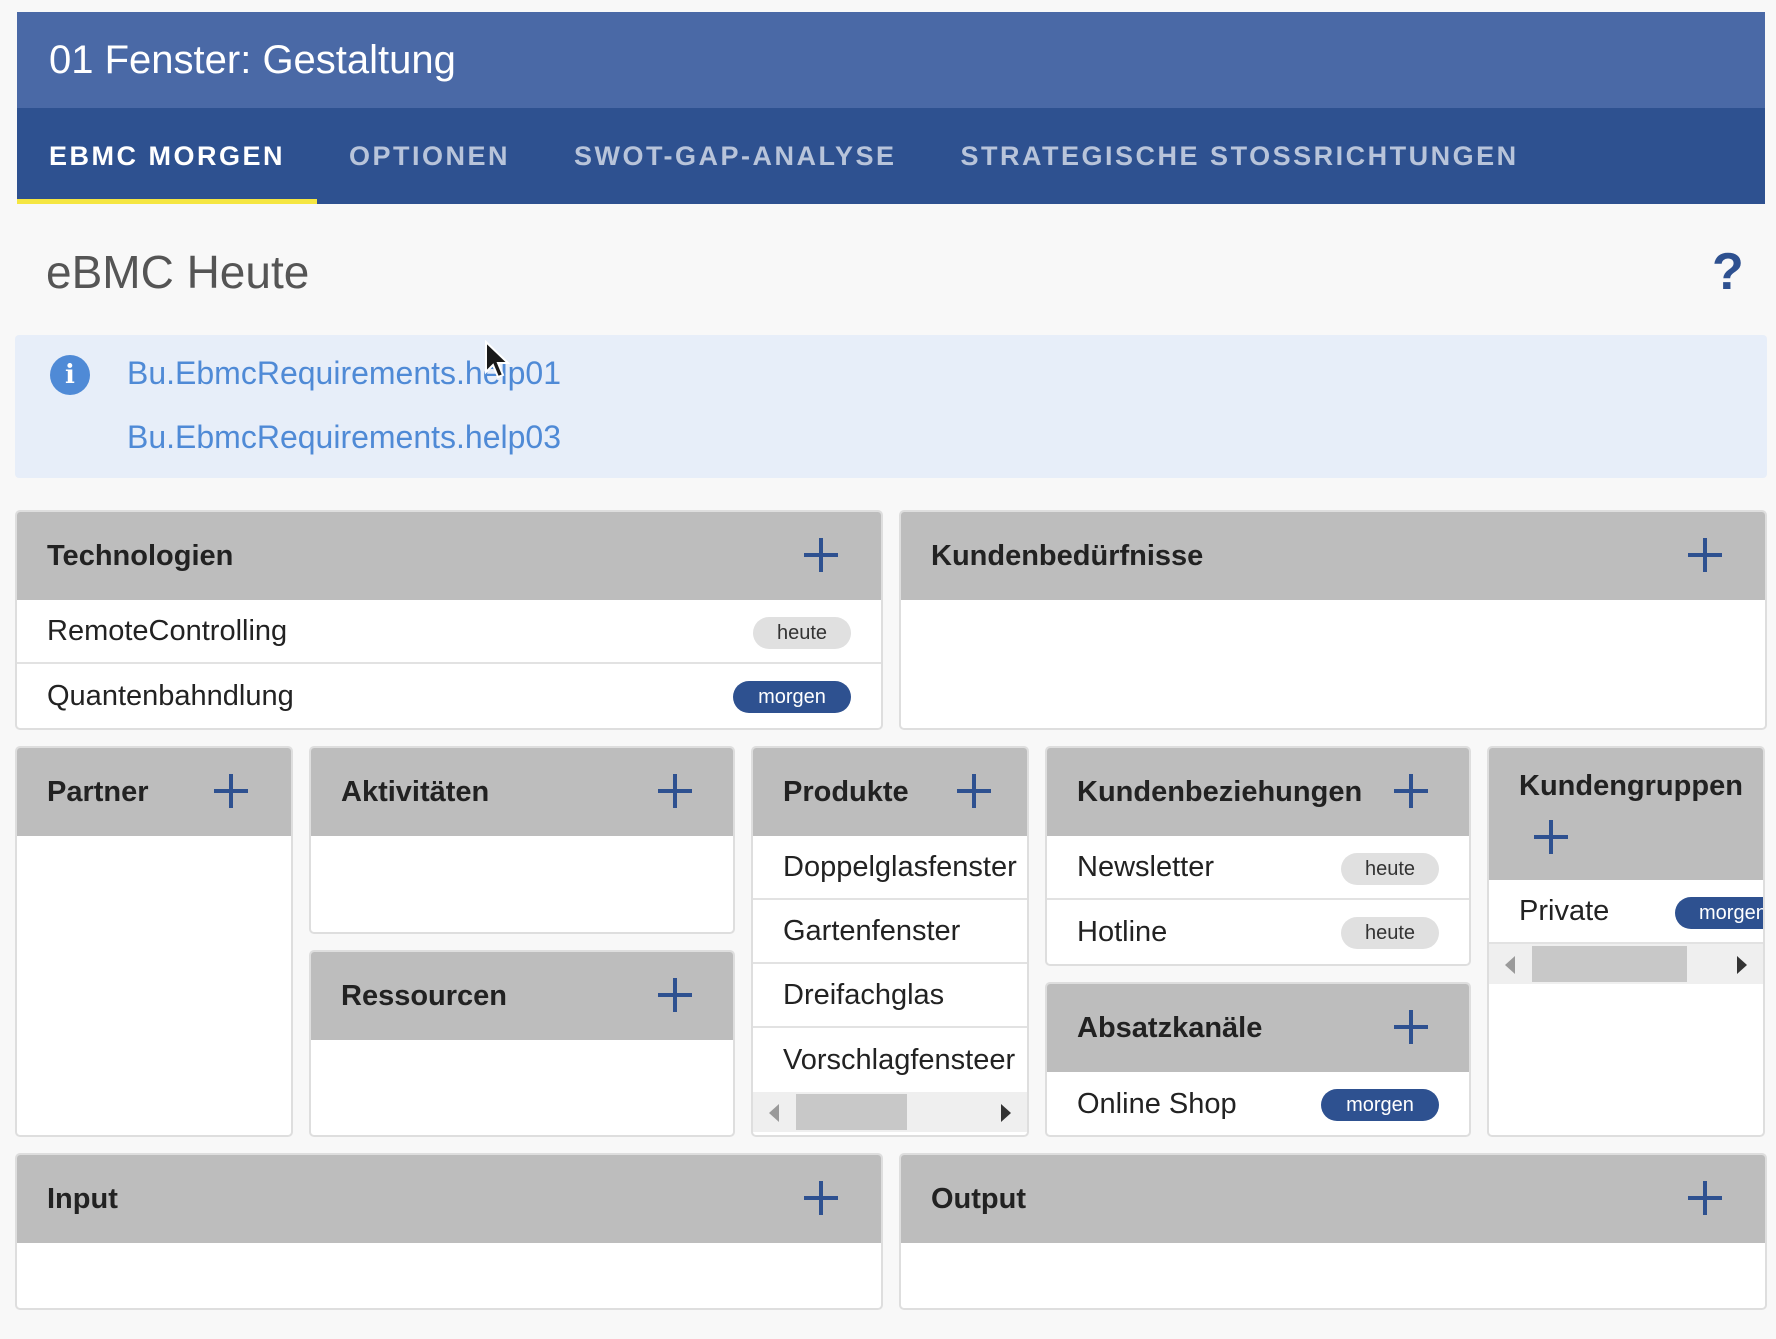 The image size is (1776, 1339). I want to click on card-partner: Partner, so click(154, 941).